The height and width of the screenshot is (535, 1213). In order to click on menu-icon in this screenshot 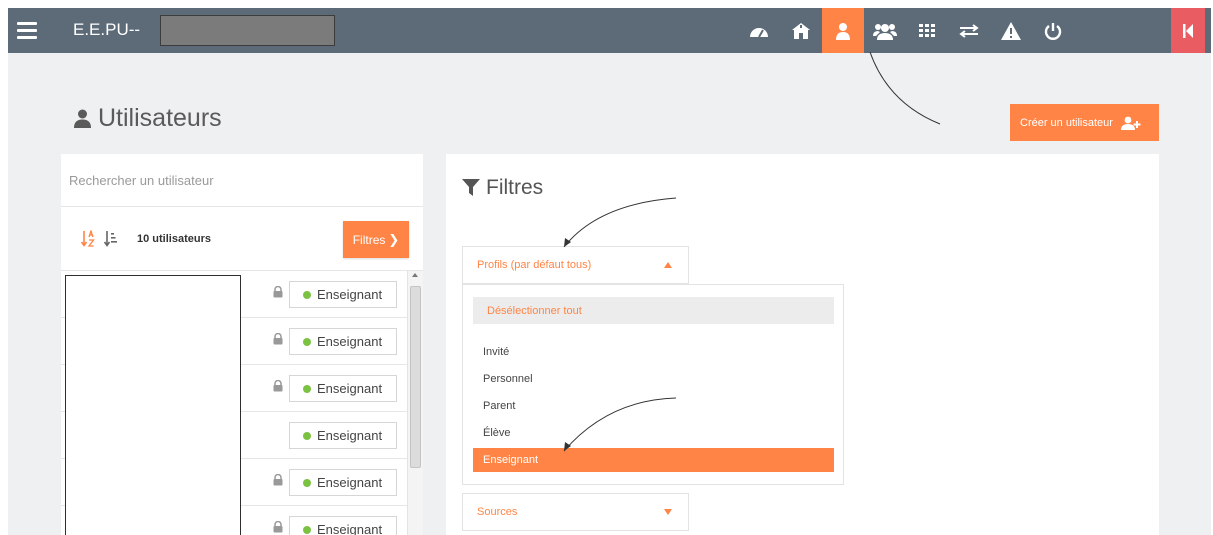, I will do `click(27, 30)`.